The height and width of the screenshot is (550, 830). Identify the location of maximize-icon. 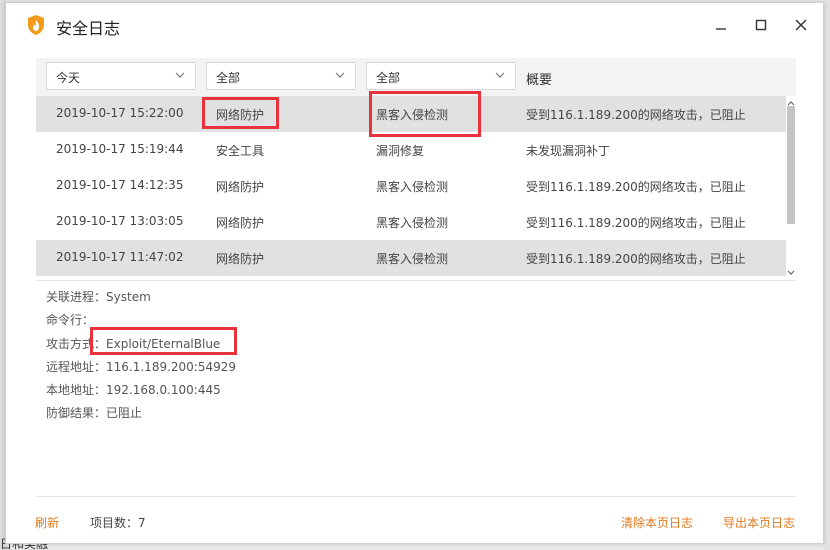
(761, 25).